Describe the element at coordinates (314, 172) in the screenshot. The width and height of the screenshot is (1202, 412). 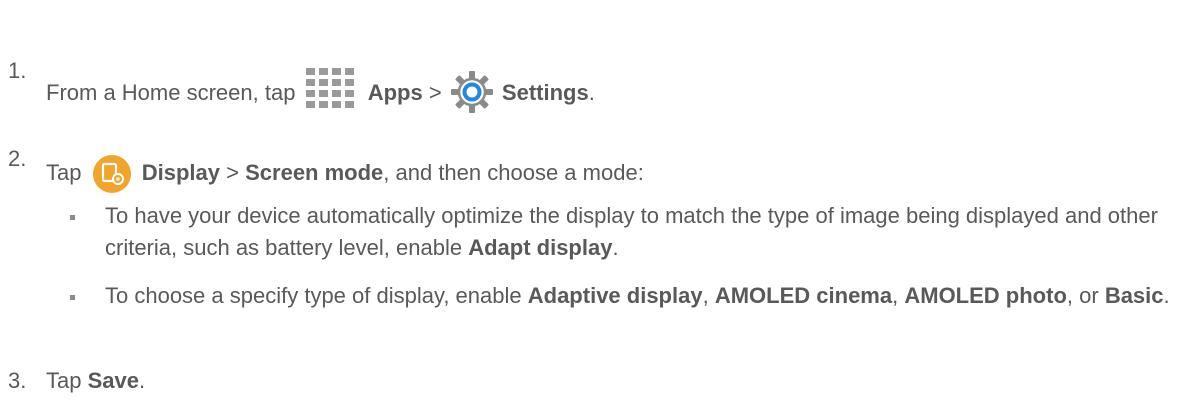
I see `screen-mode-label: Screen mode` at that location.